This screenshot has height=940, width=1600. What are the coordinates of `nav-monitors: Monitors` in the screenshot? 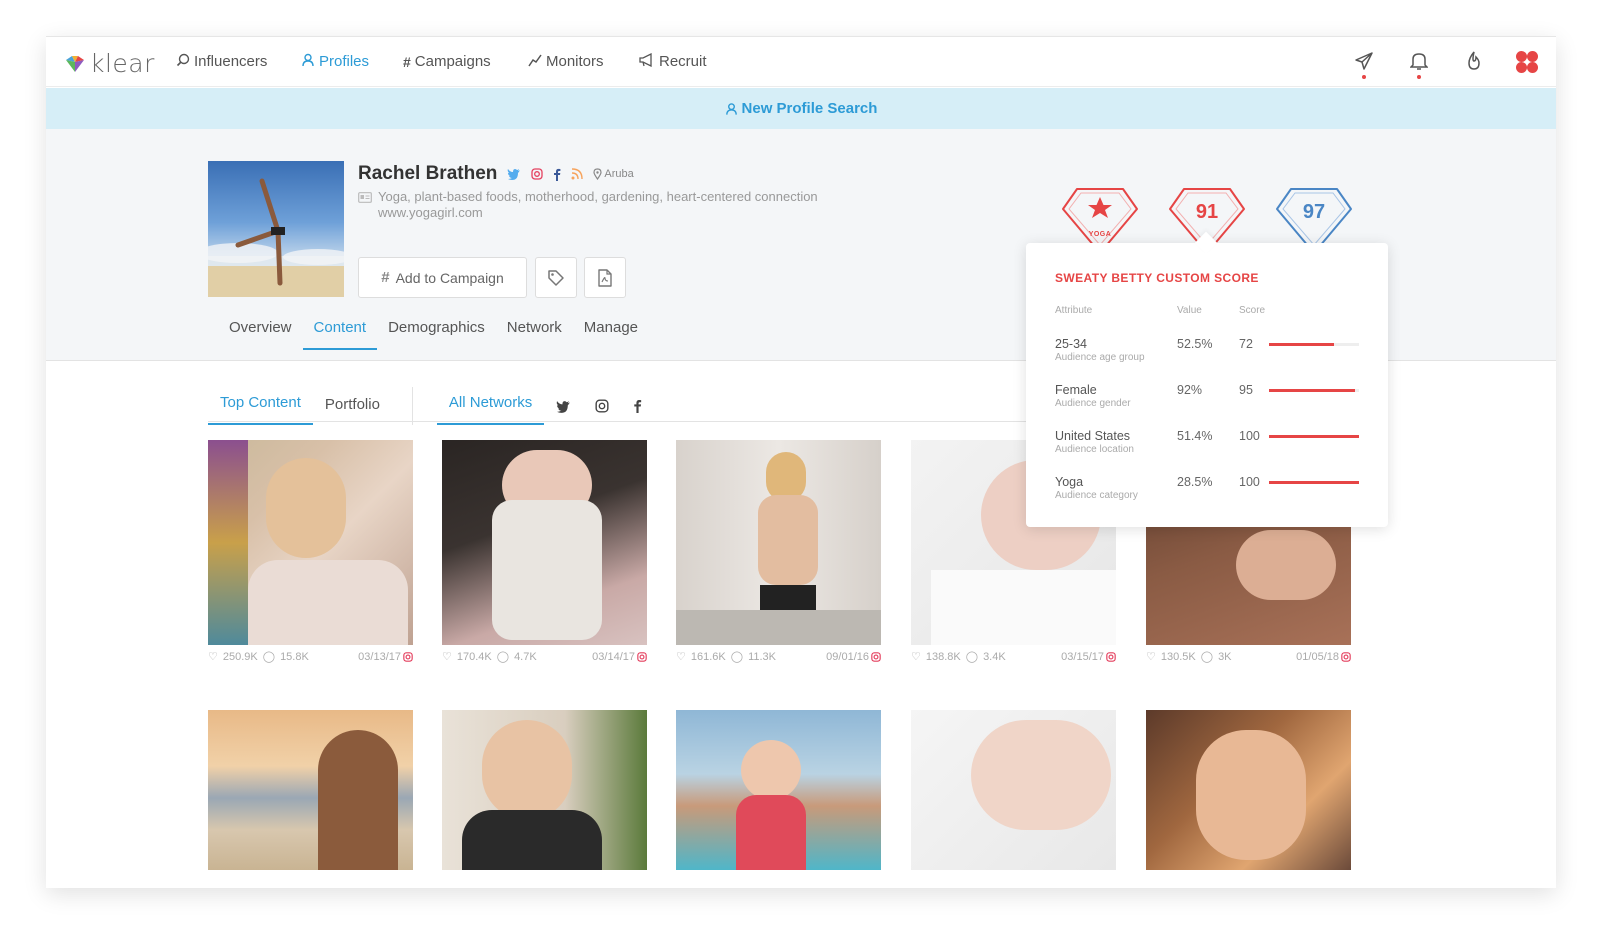 It's located at (566, 61).